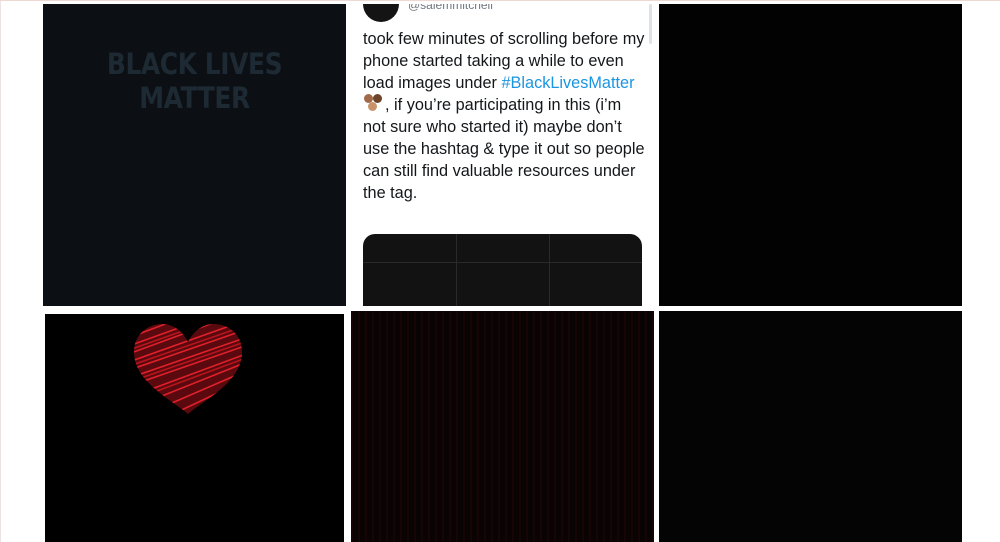  Describe the element at coordinates (650, 24) in the screenshot. I see `tweet-scrollbar` at that location.